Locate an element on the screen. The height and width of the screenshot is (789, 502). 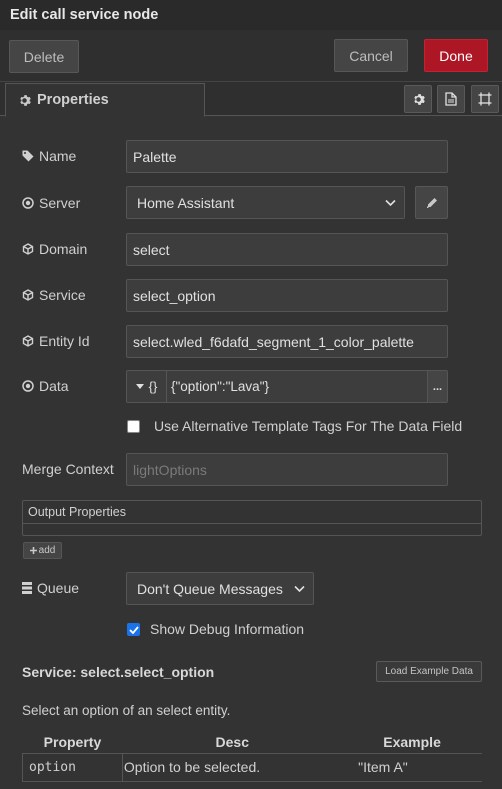
frame-icon is located at coordinates (485, 99).